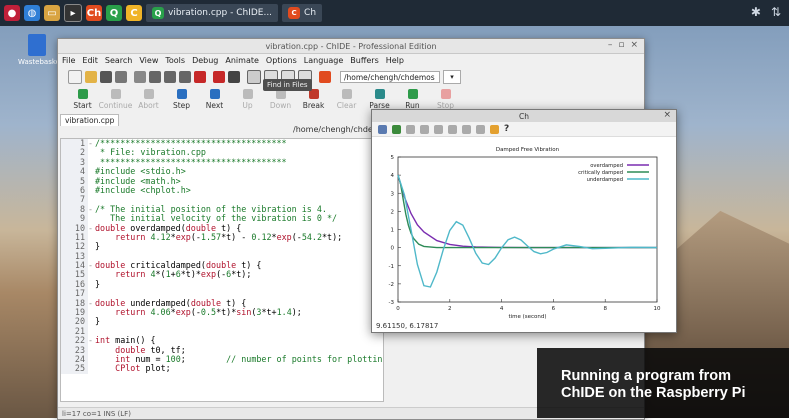 The image size is (789, 420). Describe the element at coordinates (234, 77) in the screenshot. I see `redo-icon` at that location.